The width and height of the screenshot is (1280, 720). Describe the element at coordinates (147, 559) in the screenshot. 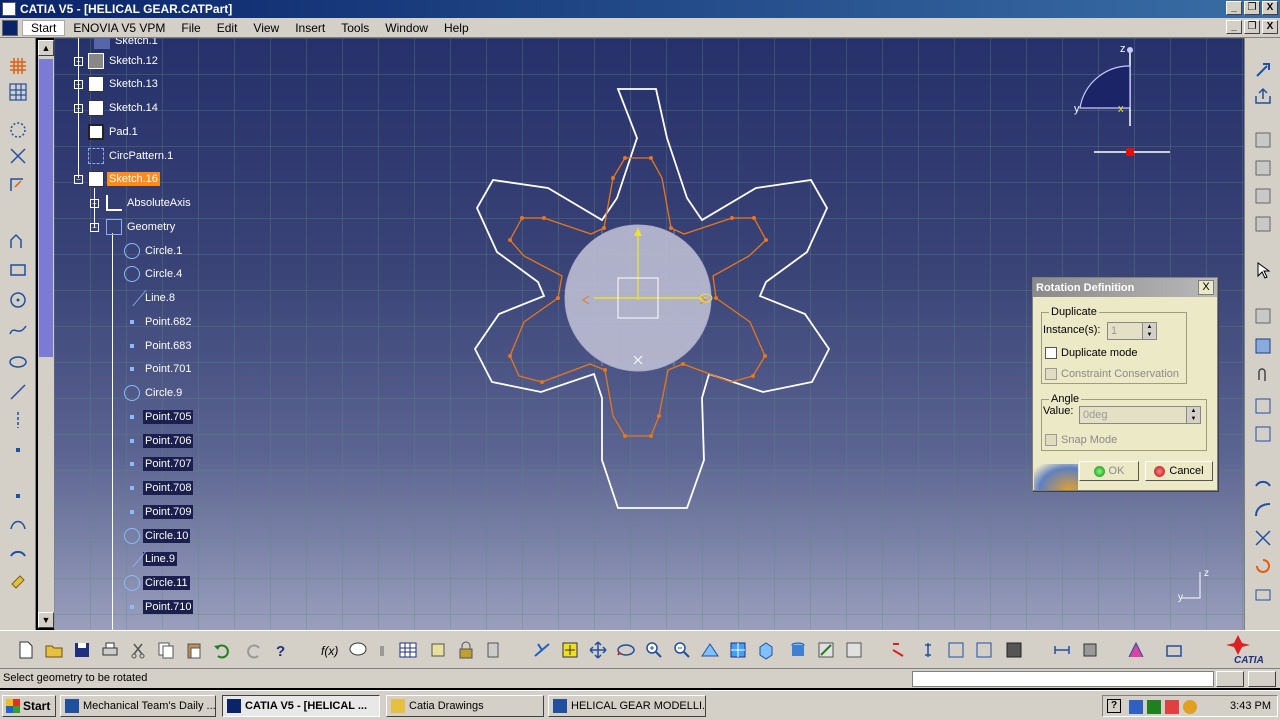

I see `tree-item: Line.9` at that location.